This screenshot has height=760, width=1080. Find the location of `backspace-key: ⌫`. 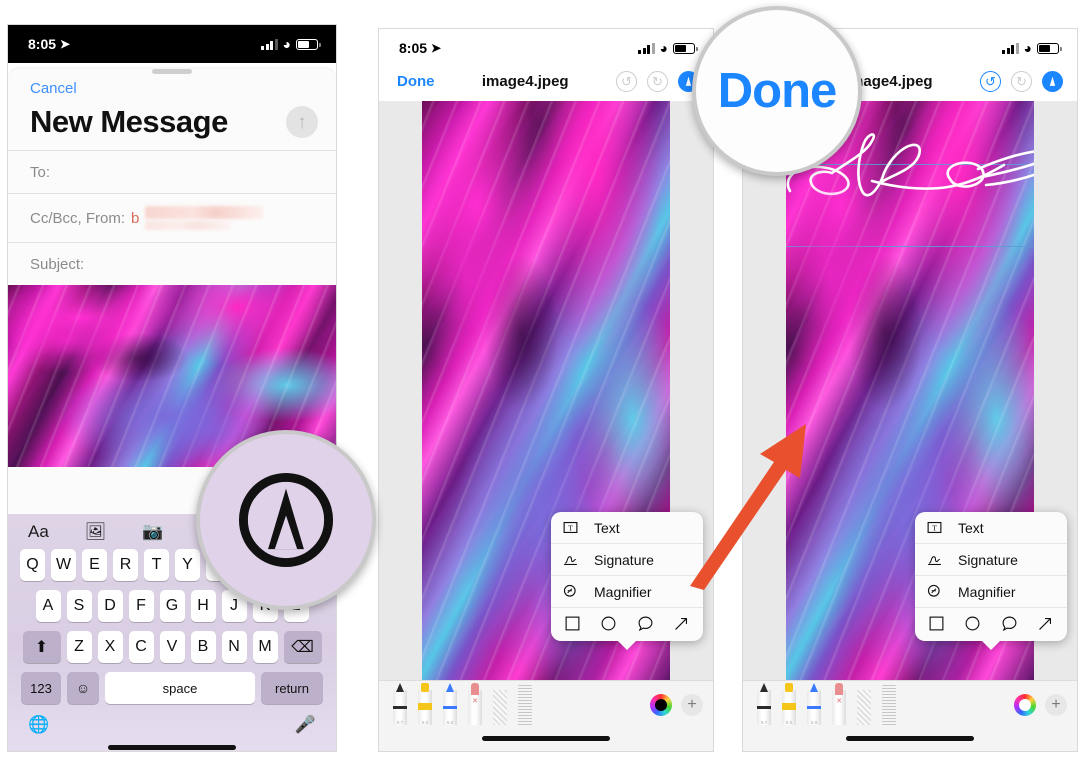

backspace-key: ⌫ is located at coordinates (302, 647).